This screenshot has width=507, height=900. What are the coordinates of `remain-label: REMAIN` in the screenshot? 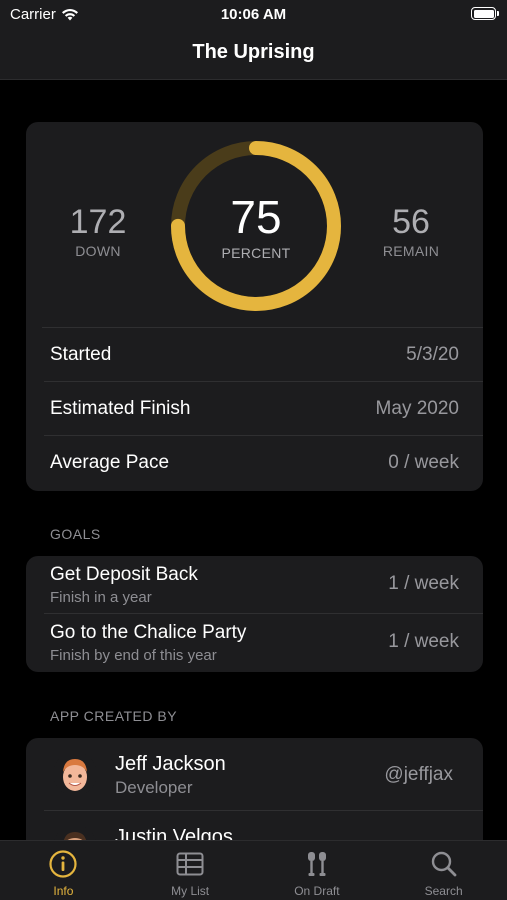 It's located at (411, 251).